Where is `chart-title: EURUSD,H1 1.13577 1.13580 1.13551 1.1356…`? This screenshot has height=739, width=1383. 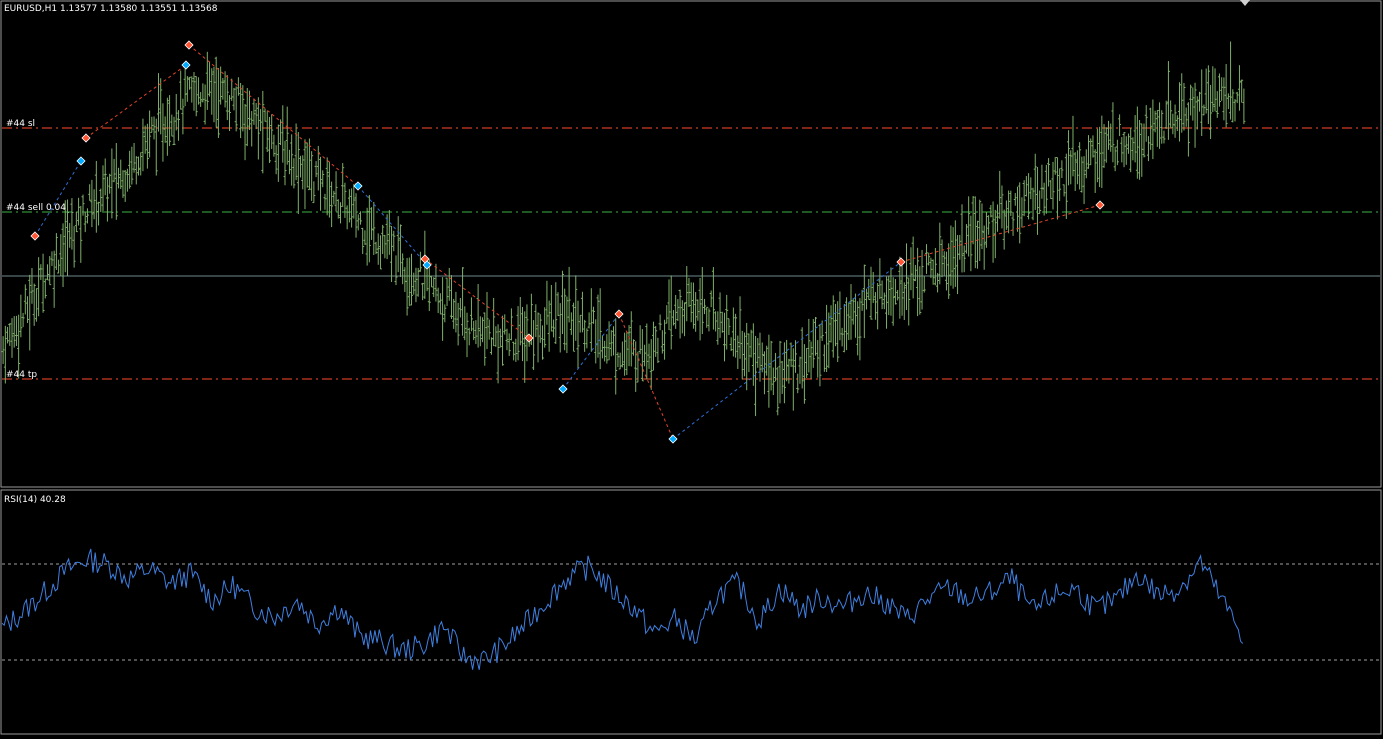
chart-title: EURUSD,H1 1.13577 1.13580 1.13551 1.1356… is located at coordinates (111, 9).